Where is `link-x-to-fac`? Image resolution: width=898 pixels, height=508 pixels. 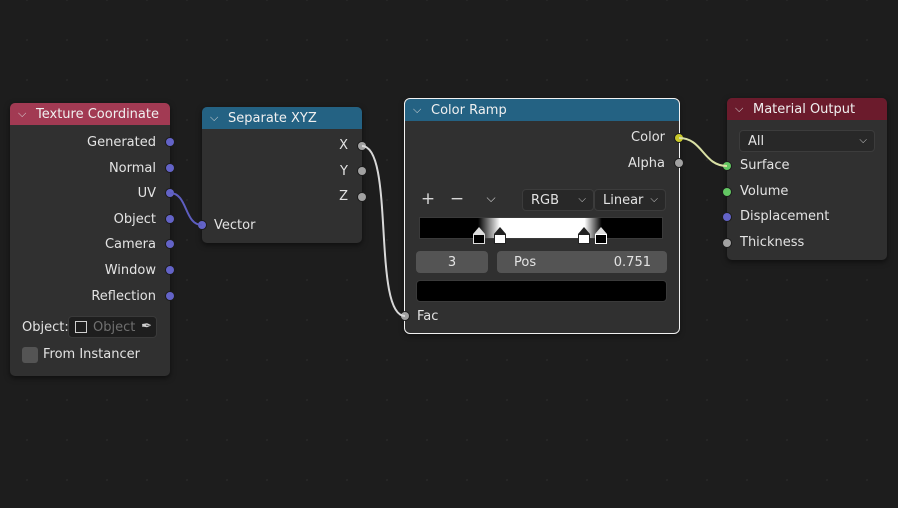 link-x-to-fac is located at coordinates (383, 231).